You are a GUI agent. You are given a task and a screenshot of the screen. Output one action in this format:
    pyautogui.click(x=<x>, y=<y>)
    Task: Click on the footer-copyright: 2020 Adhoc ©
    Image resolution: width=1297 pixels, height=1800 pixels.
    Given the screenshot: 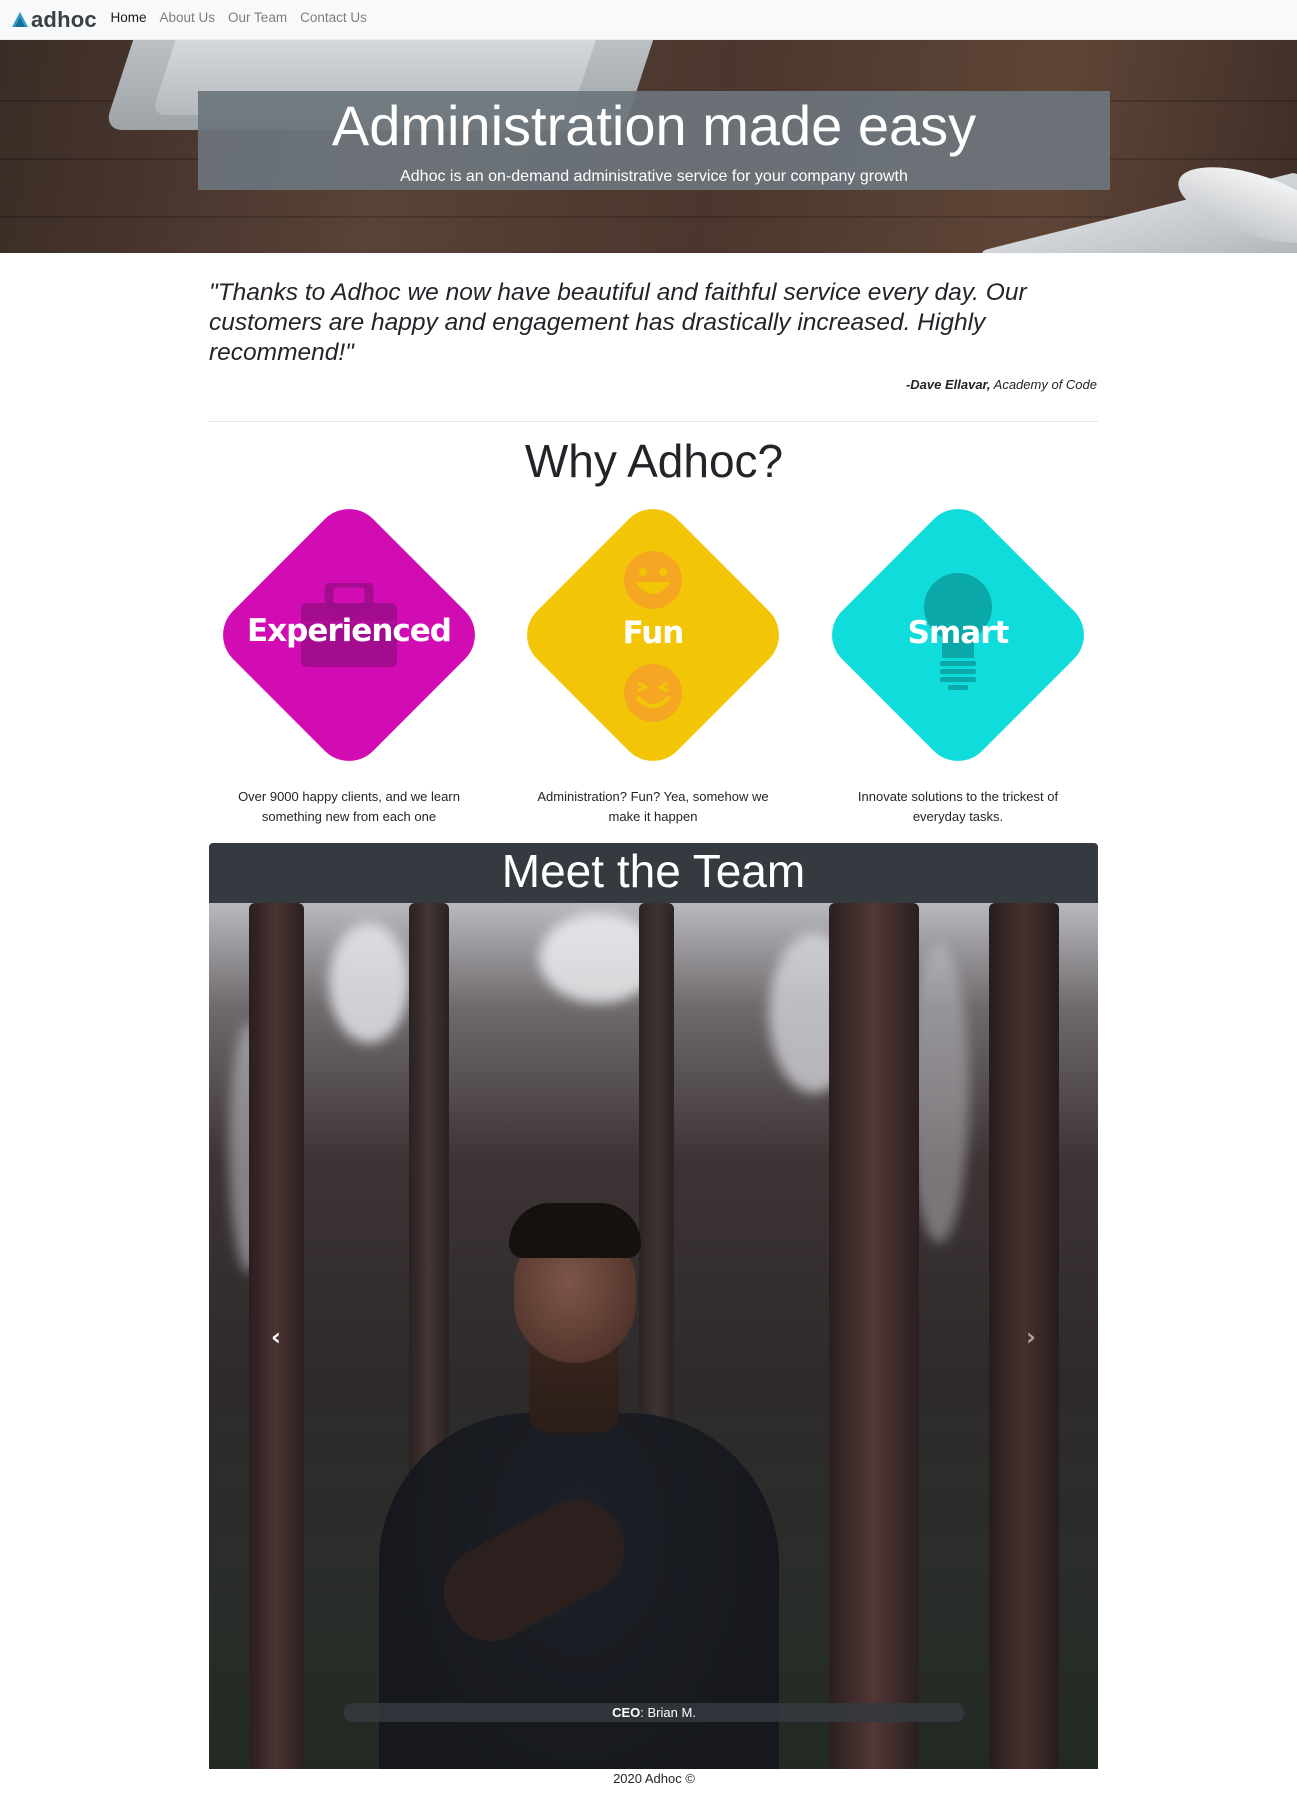 What is the action you would take?
    pyautogui.click(x=654, y=1778)
    